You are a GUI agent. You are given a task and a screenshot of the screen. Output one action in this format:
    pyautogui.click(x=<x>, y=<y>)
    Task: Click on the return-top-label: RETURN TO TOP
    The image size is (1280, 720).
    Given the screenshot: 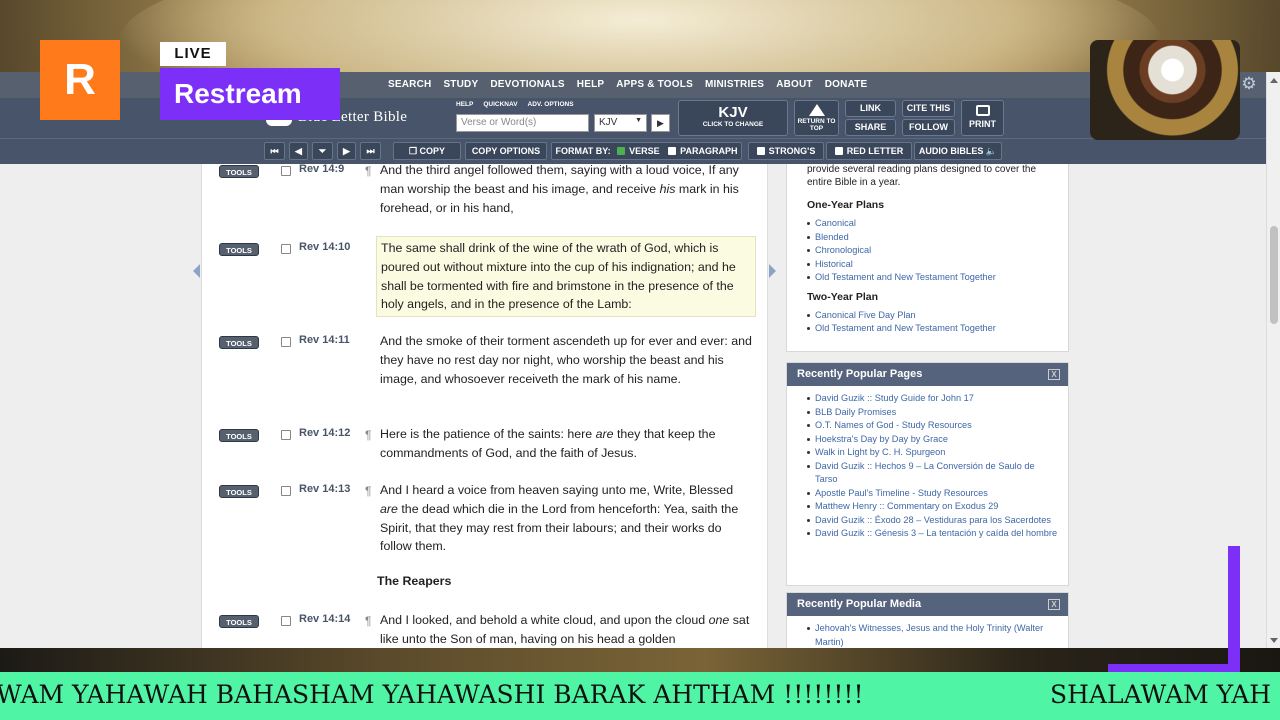 What is the action you would take?
    pyautogui.click(x=816, y=125)
    